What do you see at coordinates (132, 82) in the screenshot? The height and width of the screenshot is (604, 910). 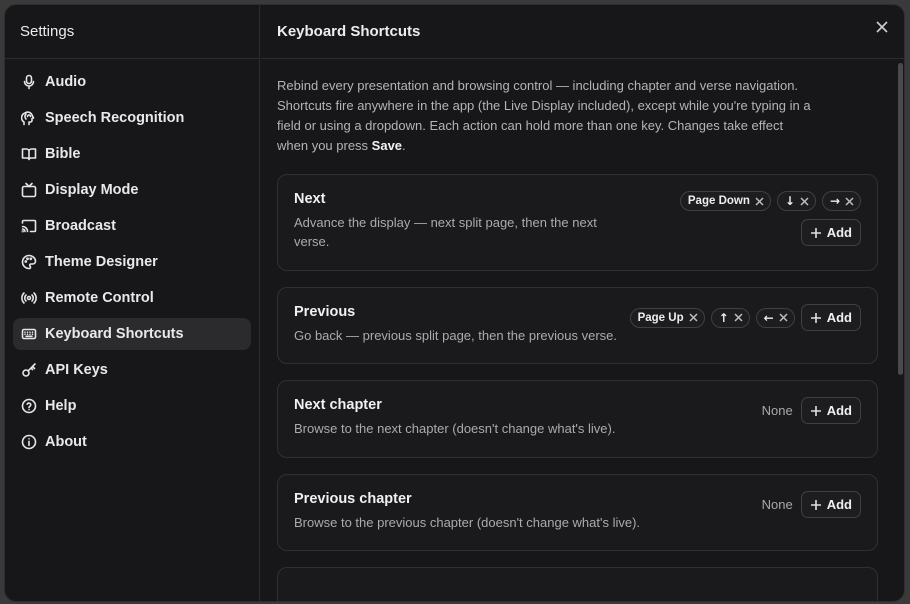 I see `sidebar-item-audio: Audio` at bounding box center [132, 82].